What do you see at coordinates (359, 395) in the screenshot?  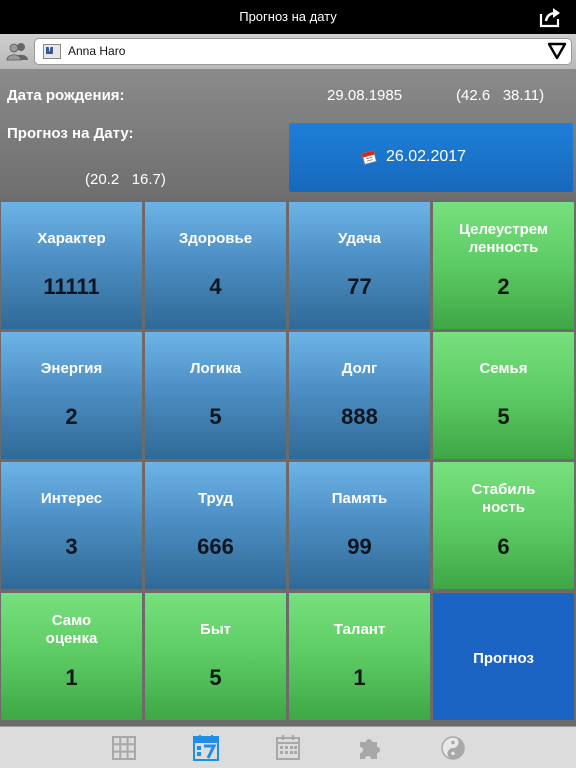 I see `tile-duty: Долг 888` at bounding box center [359, 395].